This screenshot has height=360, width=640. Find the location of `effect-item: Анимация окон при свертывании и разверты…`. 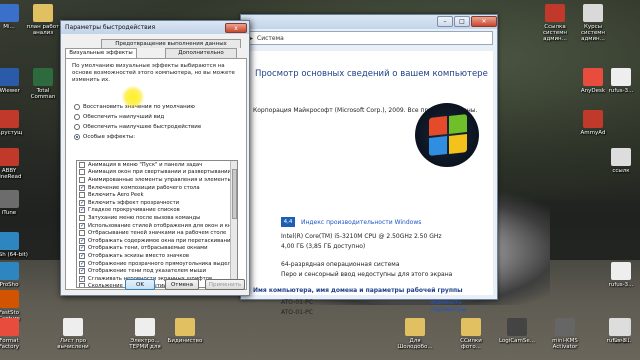

effect-item: Анимация окон при свертывании и разверты… is located at coordinates (157, 173).